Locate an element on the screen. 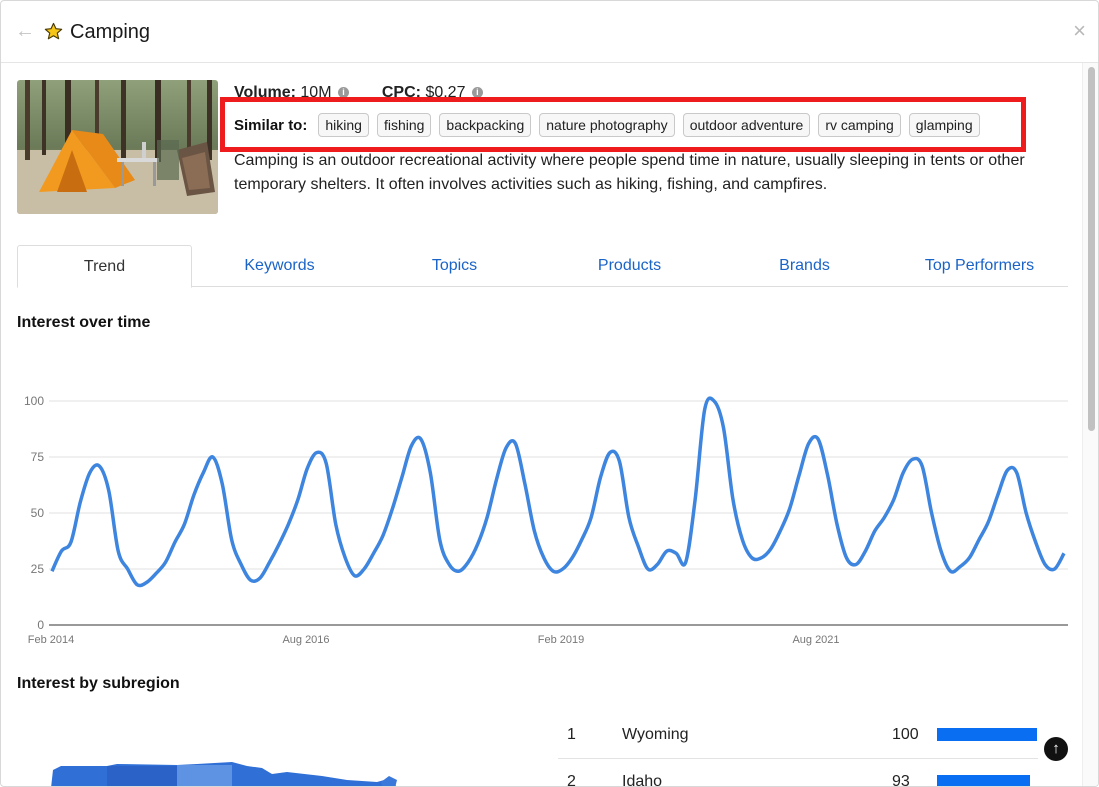  arrow-left-icon: ← is located at coordinates (26, 31).